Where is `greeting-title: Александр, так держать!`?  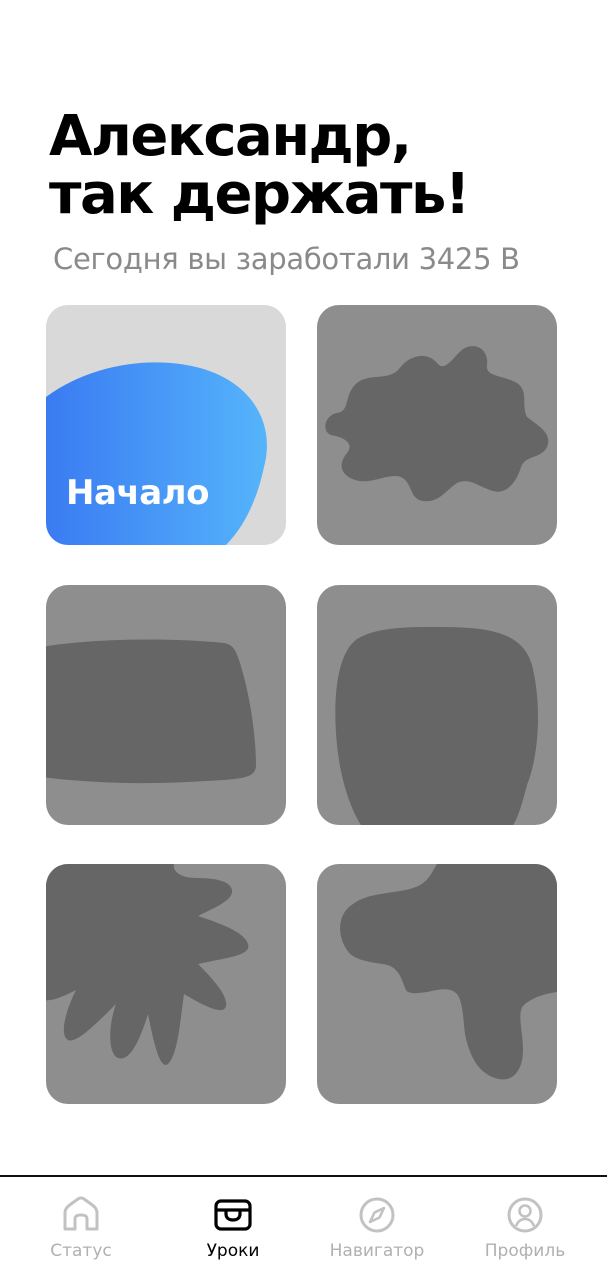
greeting-title: Александр, так держать! is located at coordinates (259, 165).